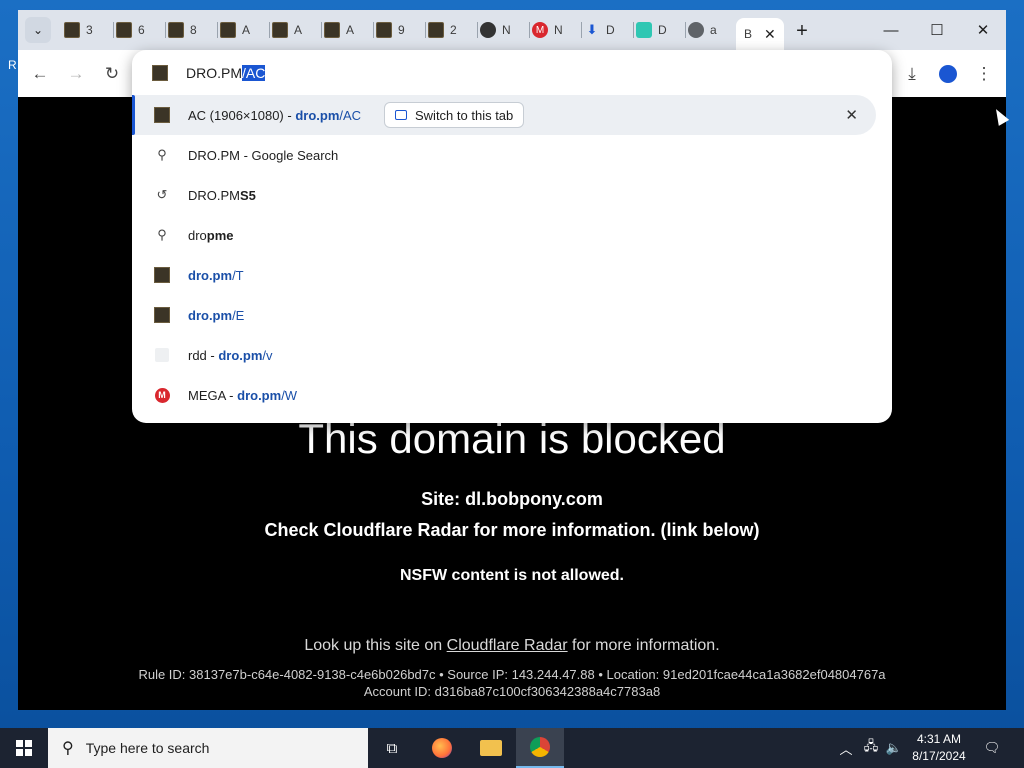 The width and height of the screenshot is (1024, 768). What do you see at coordinates (512, 315) in the screenshot?
I see `suggestion-row: dro.pm/E` at bounding box center [512, 315].